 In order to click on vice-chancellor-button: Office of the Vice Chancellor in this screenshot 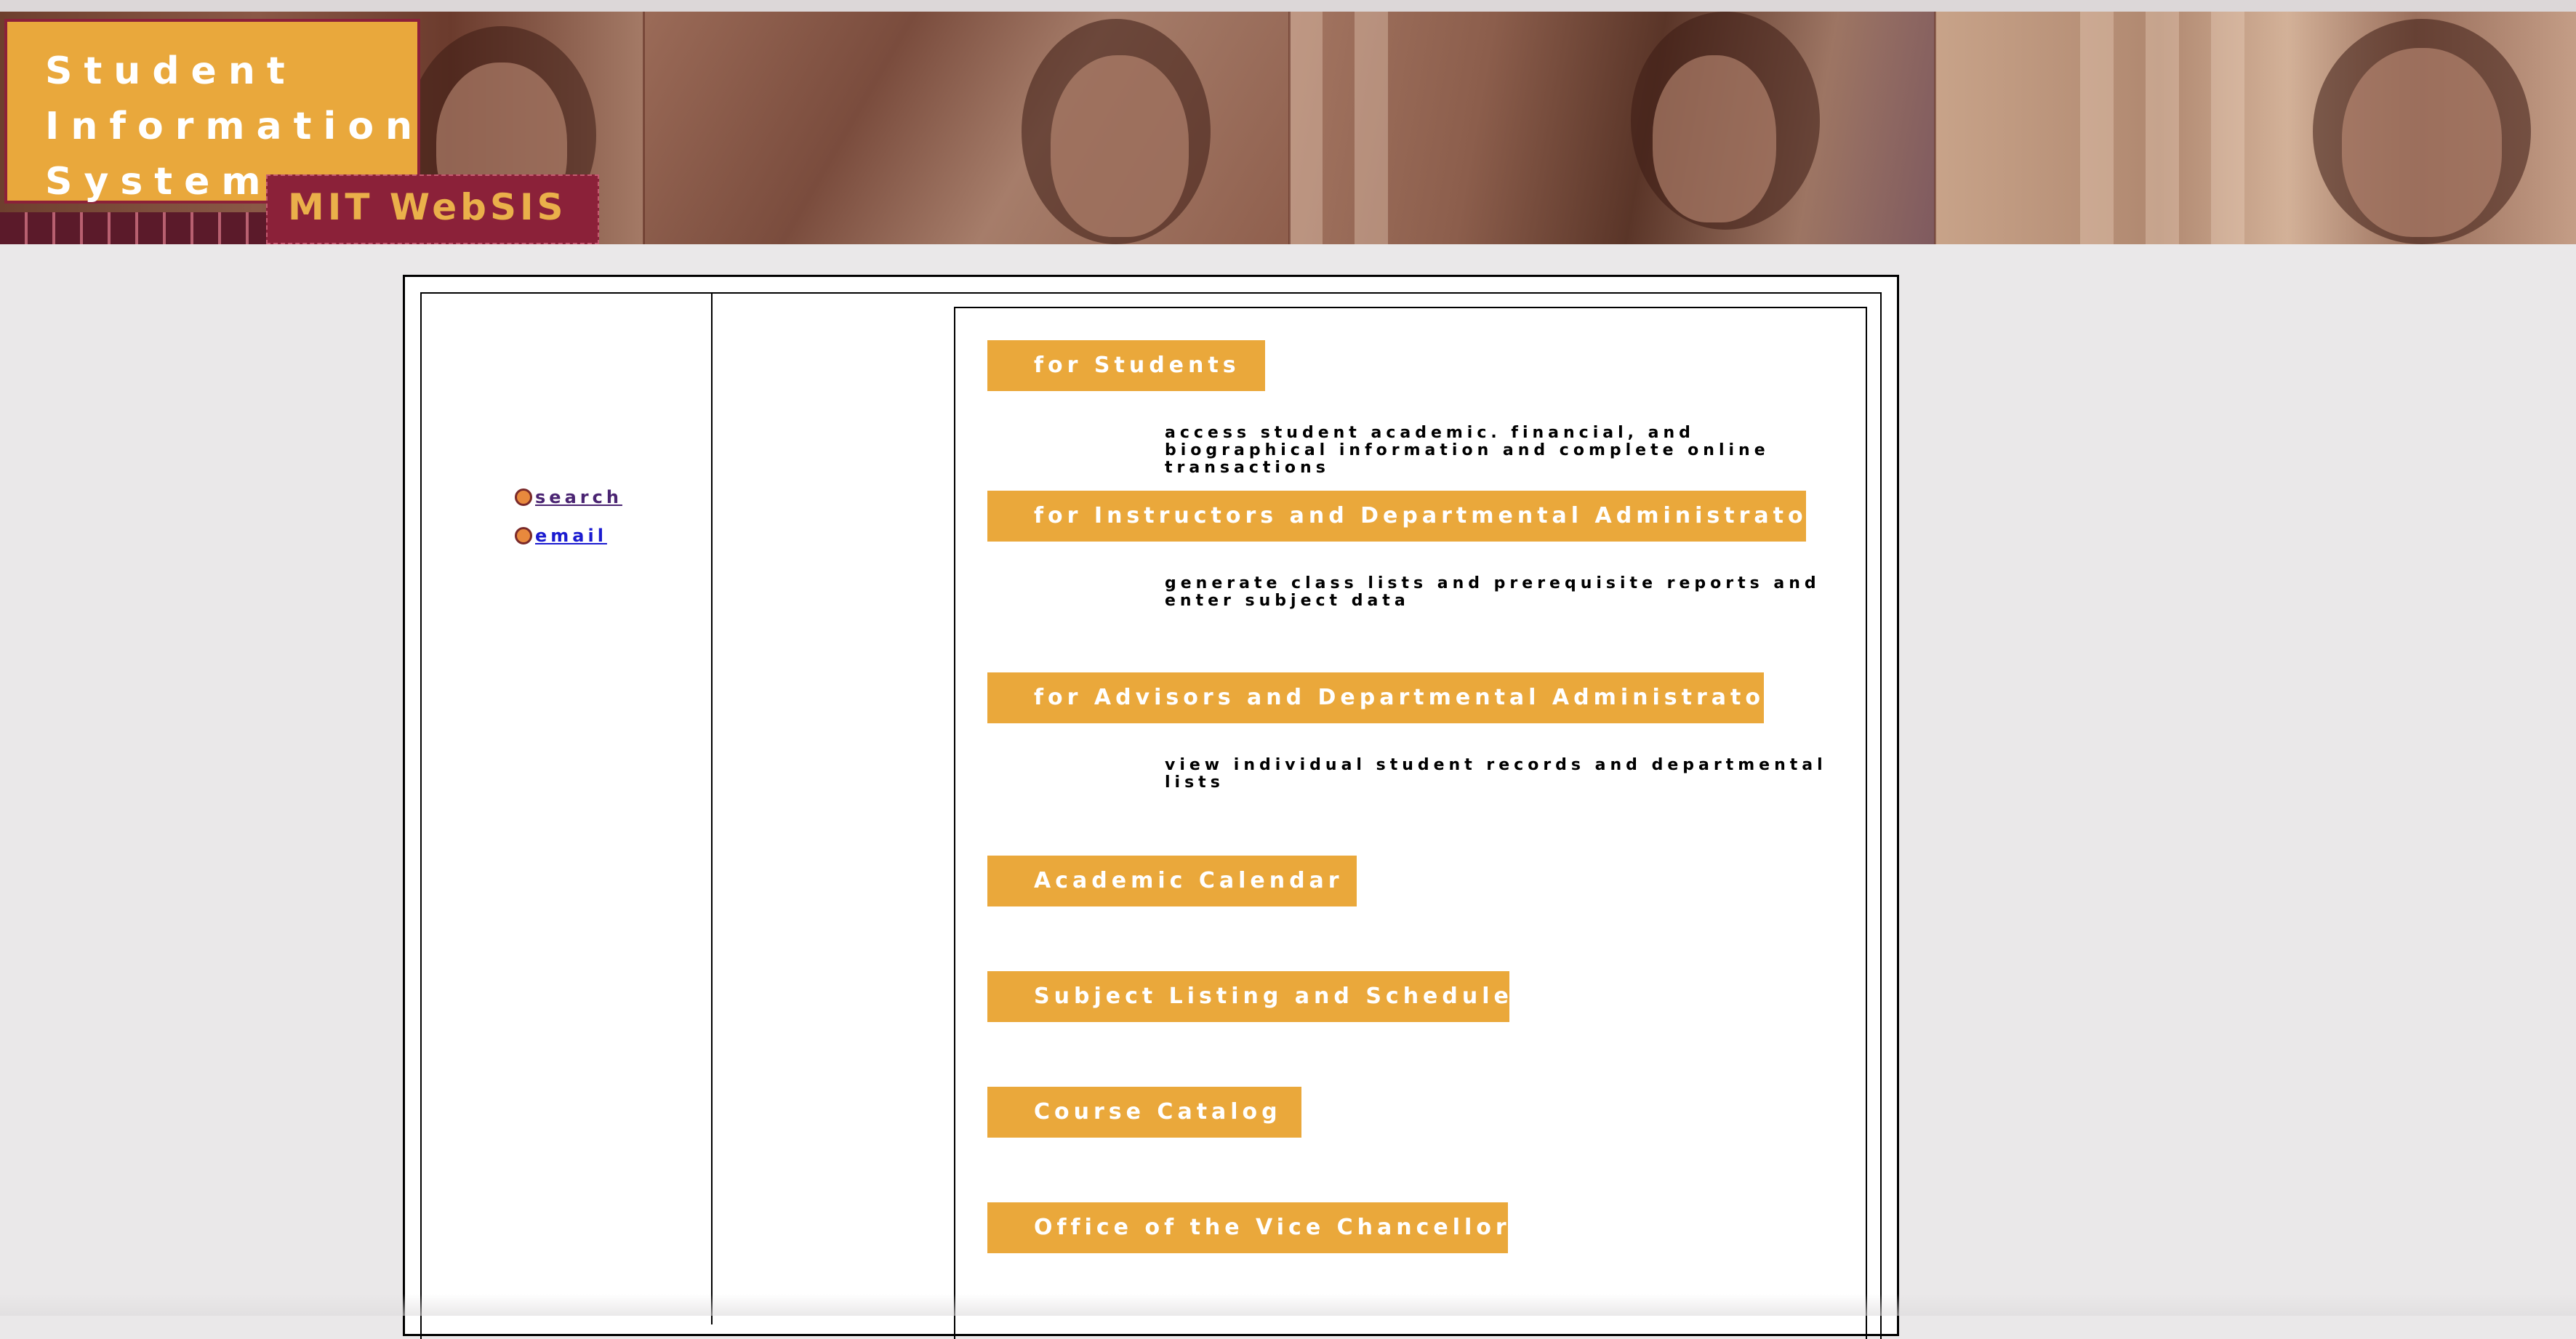, I will do `click(1248, 1227)`.